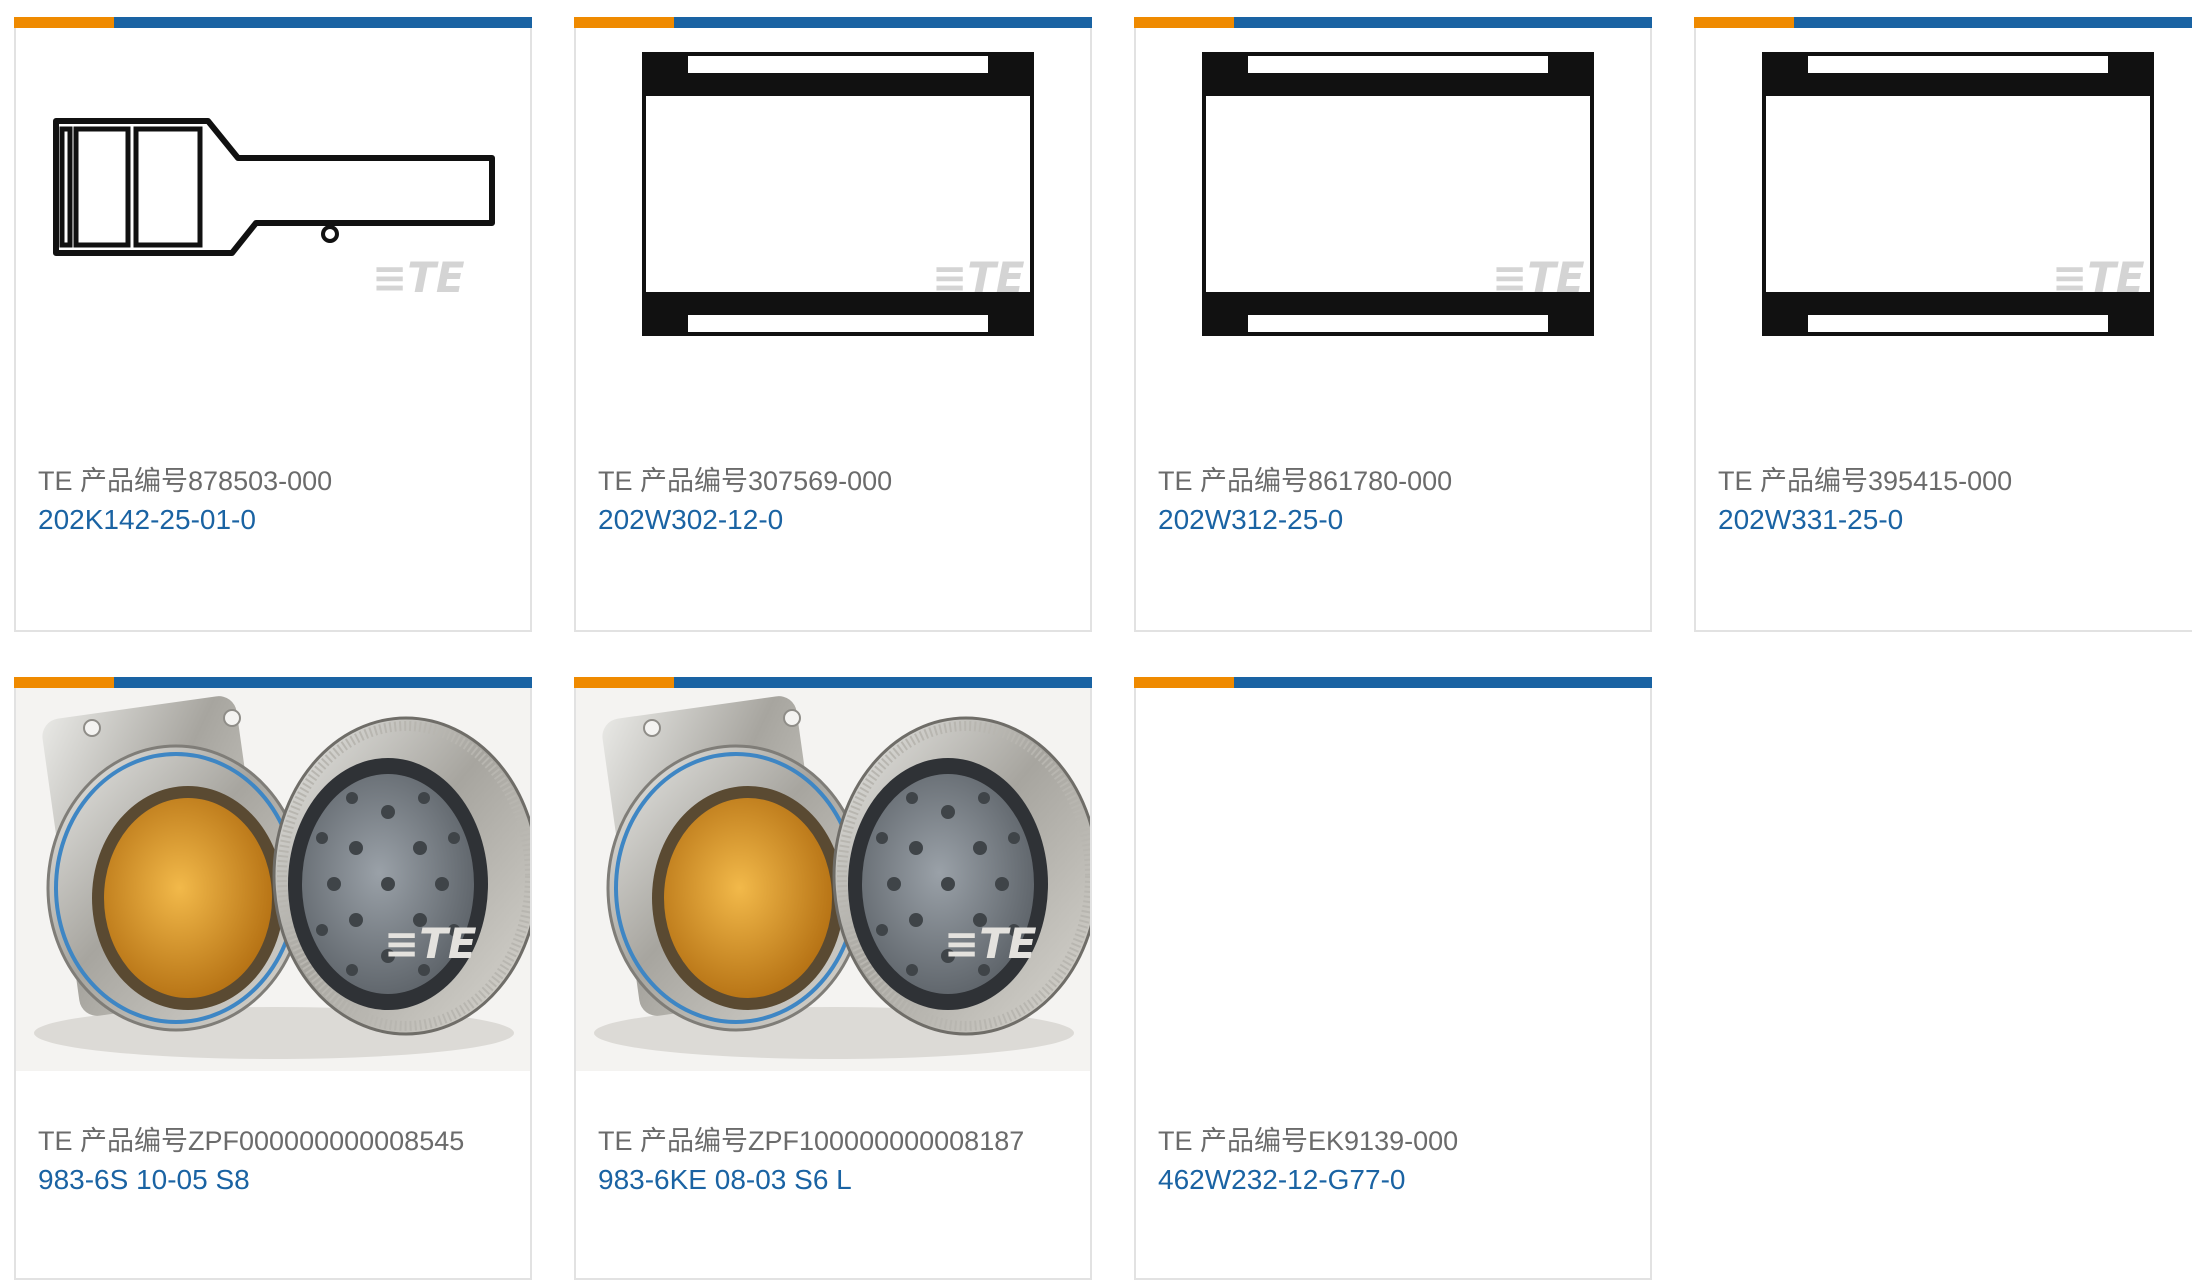  I want to click on product-card: ≡TE TE 产品编号861780-000 202W312-25-0, so click(1393, 324).